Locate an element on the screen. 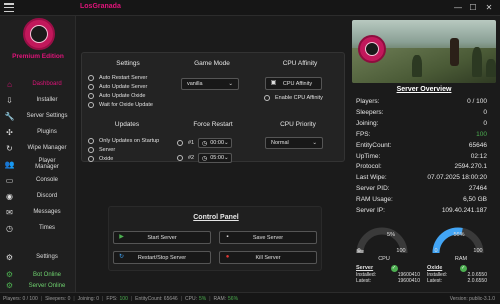  discord-icon: ◉ is located at coordinates (9, 196).